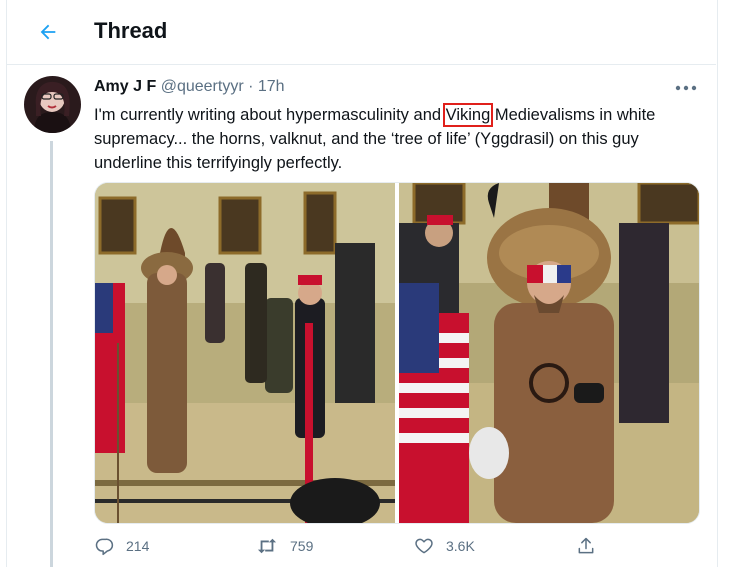 This screenshot has width=734, height=567. What do you see at coordinates (424, 546) in the screenshot?
I see `heart-icon` at bounding box center [424, 546].